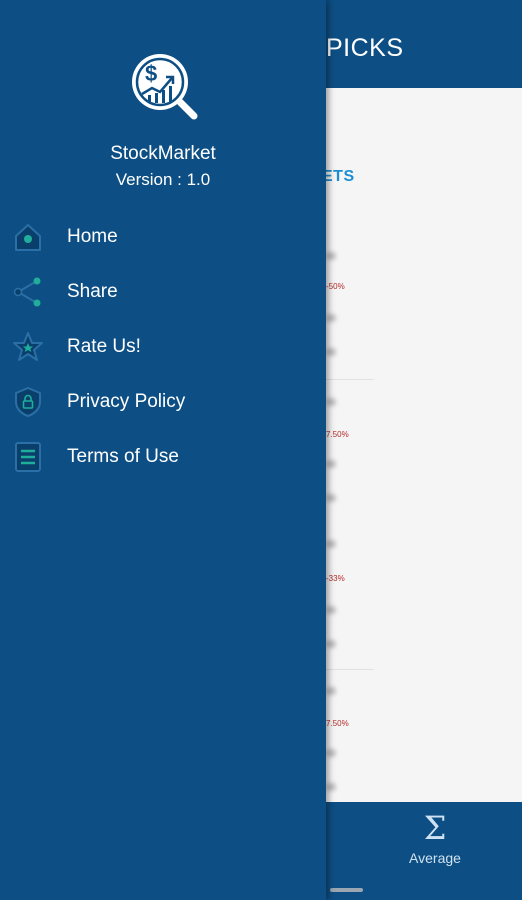 The width and height of the screenshot is (522, 900). What do you see at coordinates (335, 578) in the screenshot?
I see `change-percent: -33%` at bounding box center [335, 578].